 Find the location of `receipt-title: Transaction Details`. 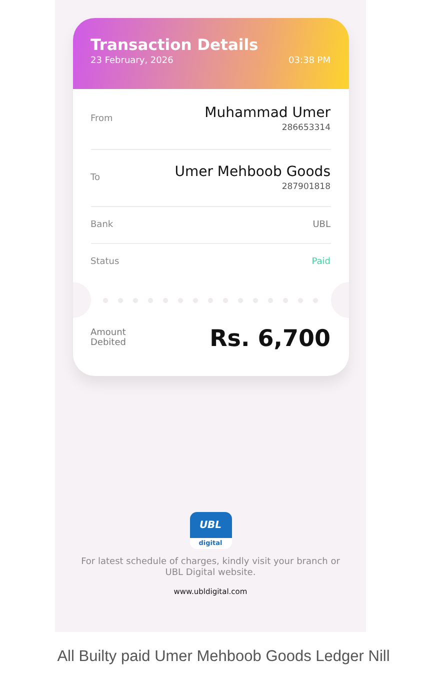

receipt-title: Transaction Details is located at coordinates (175, 45).